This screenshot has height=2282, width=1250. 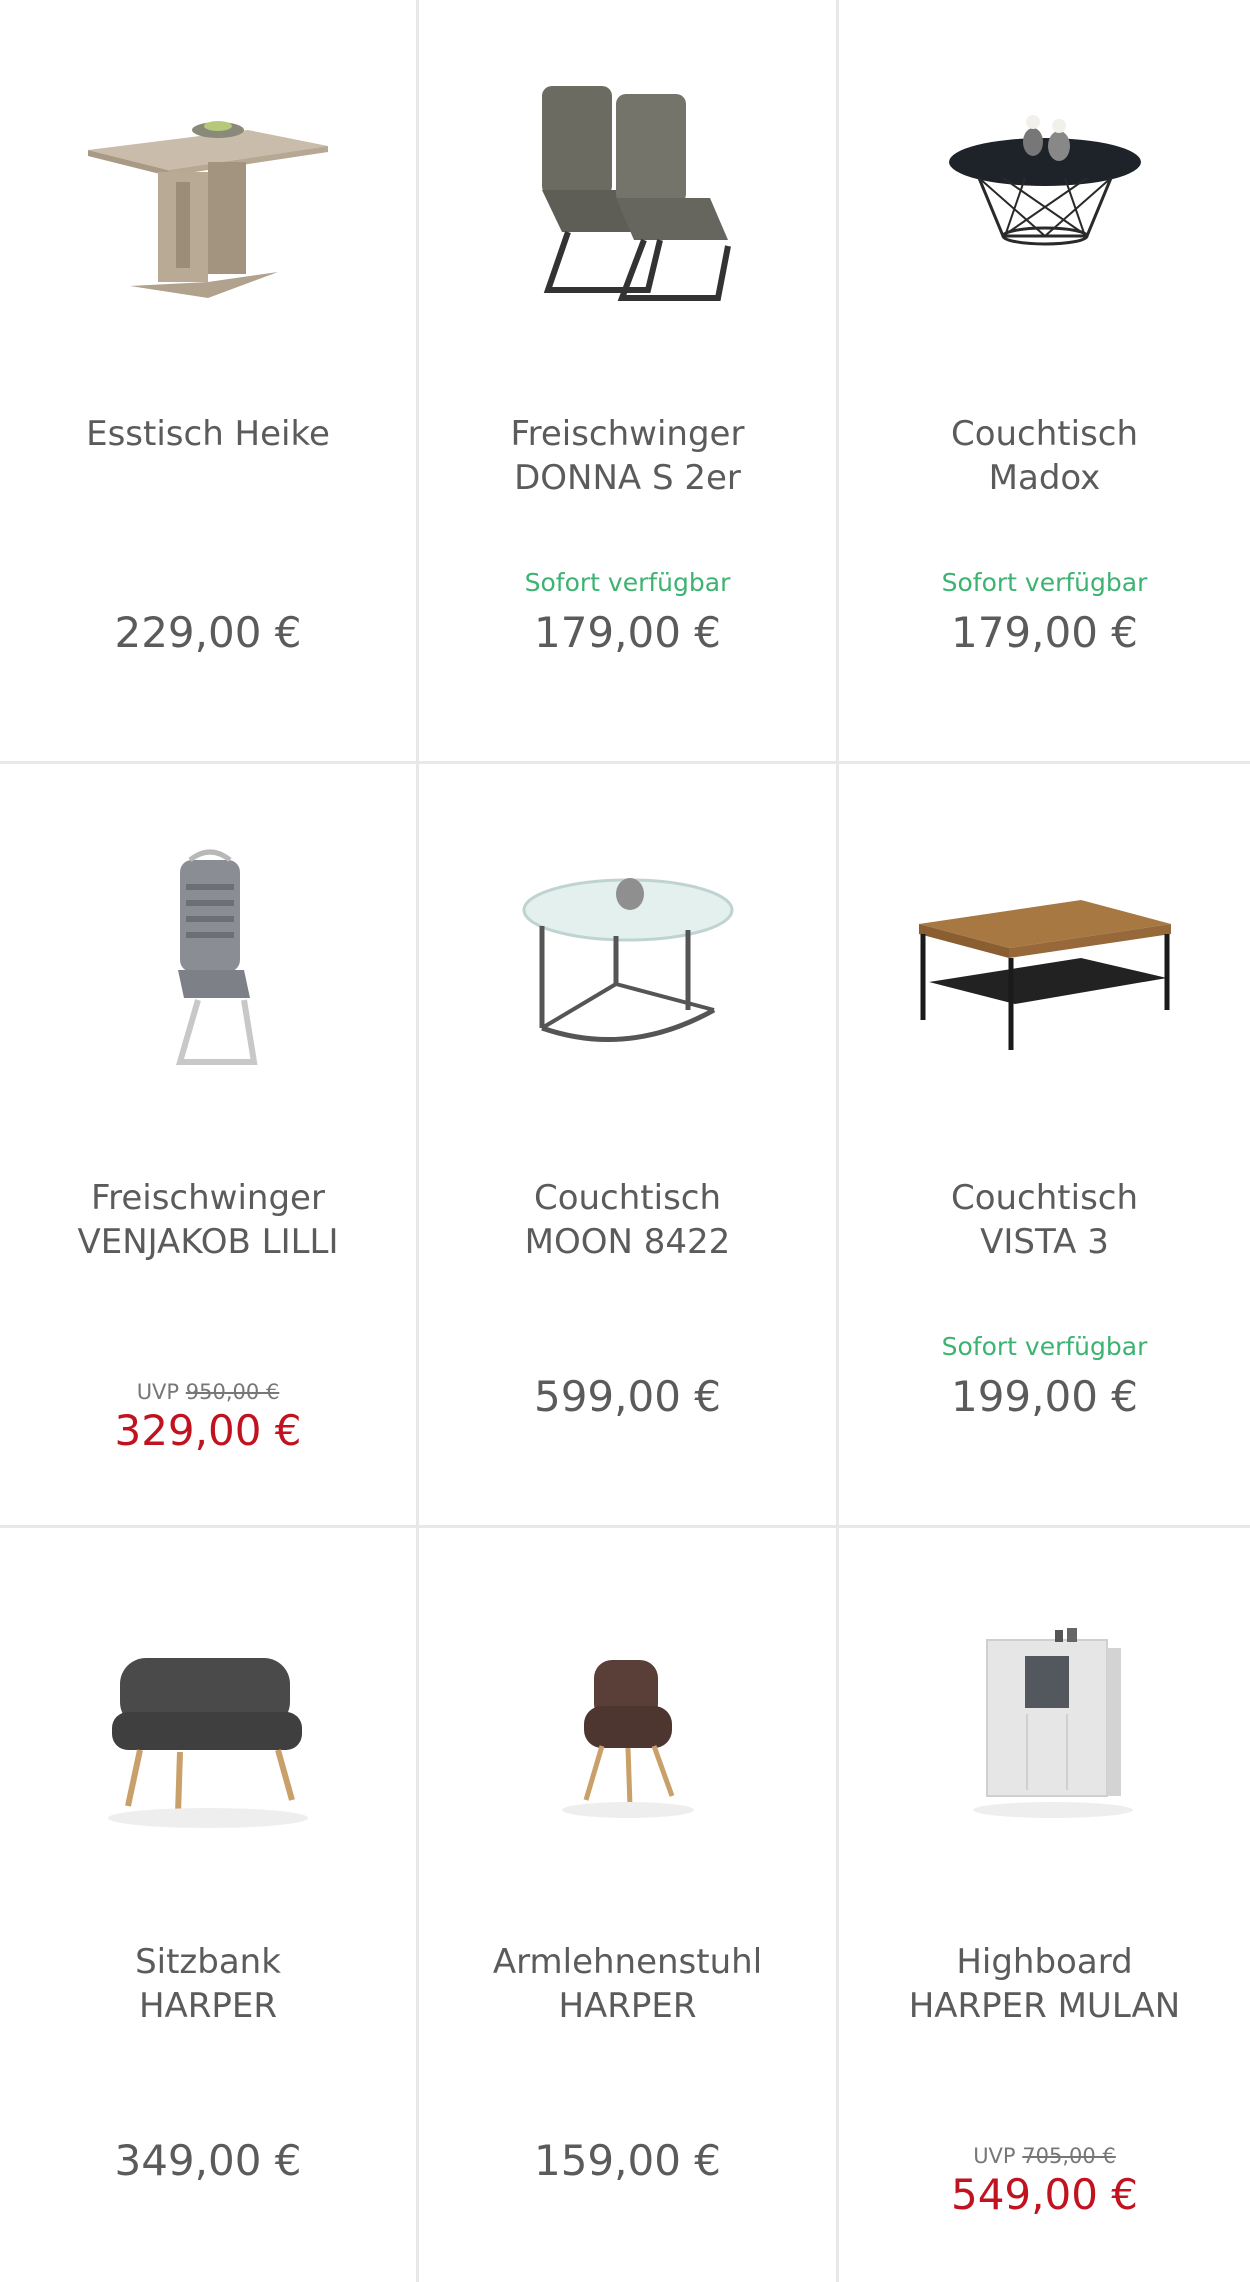 What do you see at coordinates (208, 1220) in the screenshot?
I see `product-title: Freischwinger VENJAKOB LILLI` at bounding box center [208, 1220].